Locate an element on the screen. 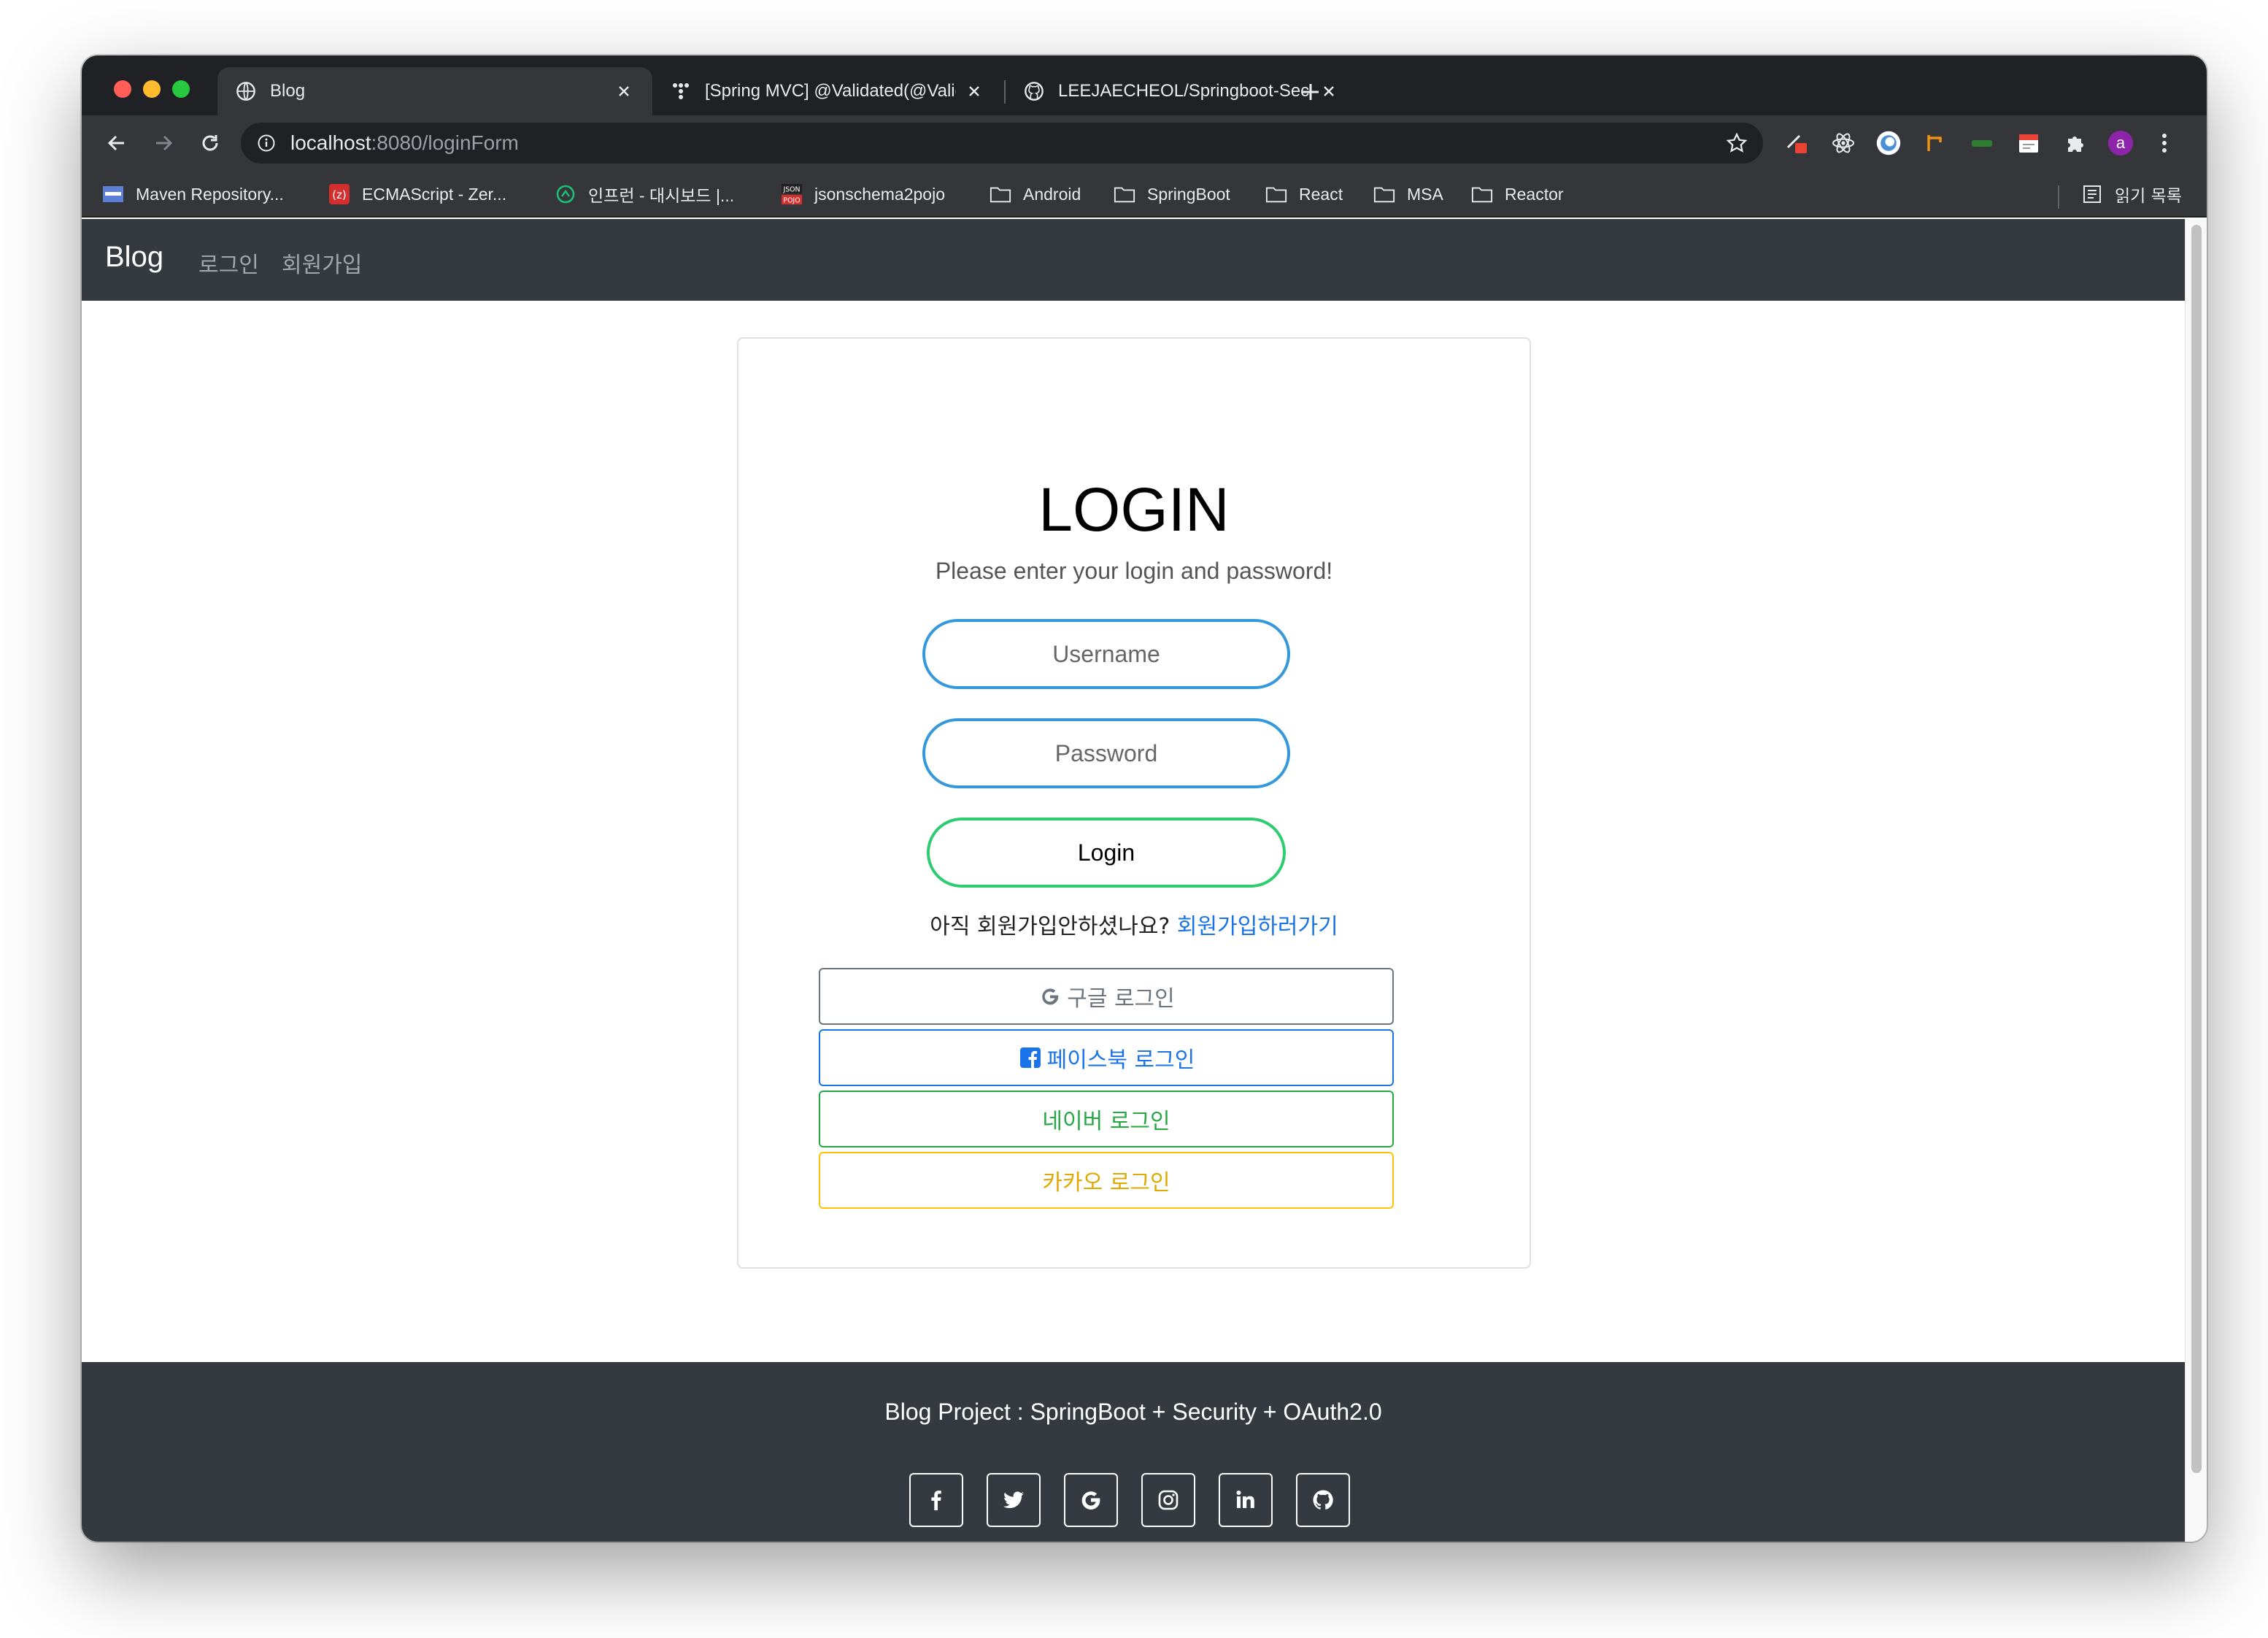 Image resolution: width=2268 pixels, height=1638 pixels. maven-icon is located at coordinates (113, 194).